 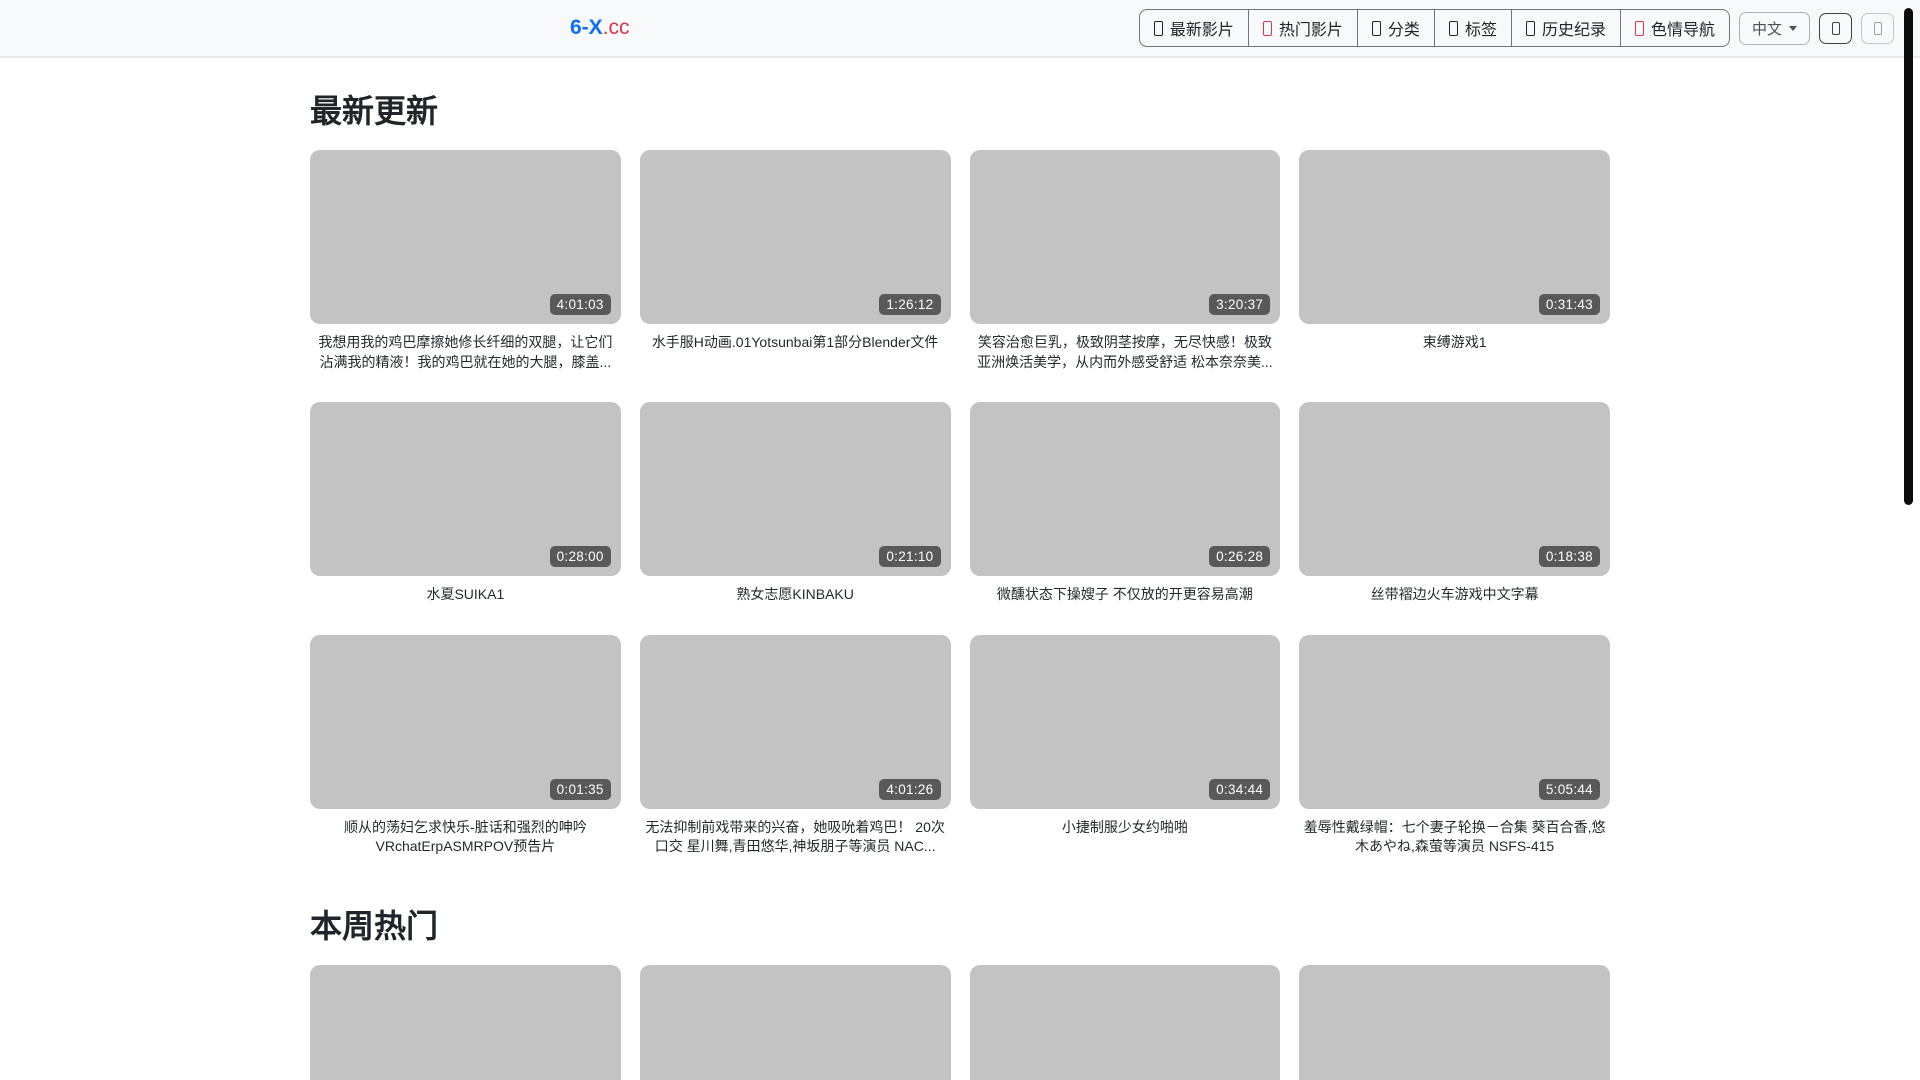 What do you see at coordinates (1454, 721) in the screenshot?
I see `video-thumbnail: 5:05:44` at bounding box center [1454, 721].